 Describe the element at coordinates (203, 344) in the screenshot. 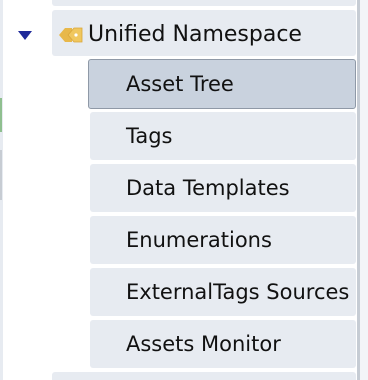

I see `tree-item-label: Assets Monitor` at that location.